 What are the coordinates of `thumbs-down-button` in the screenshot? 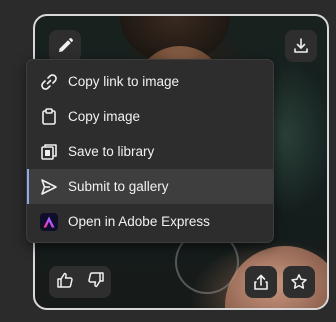 It's located at (96, 282).